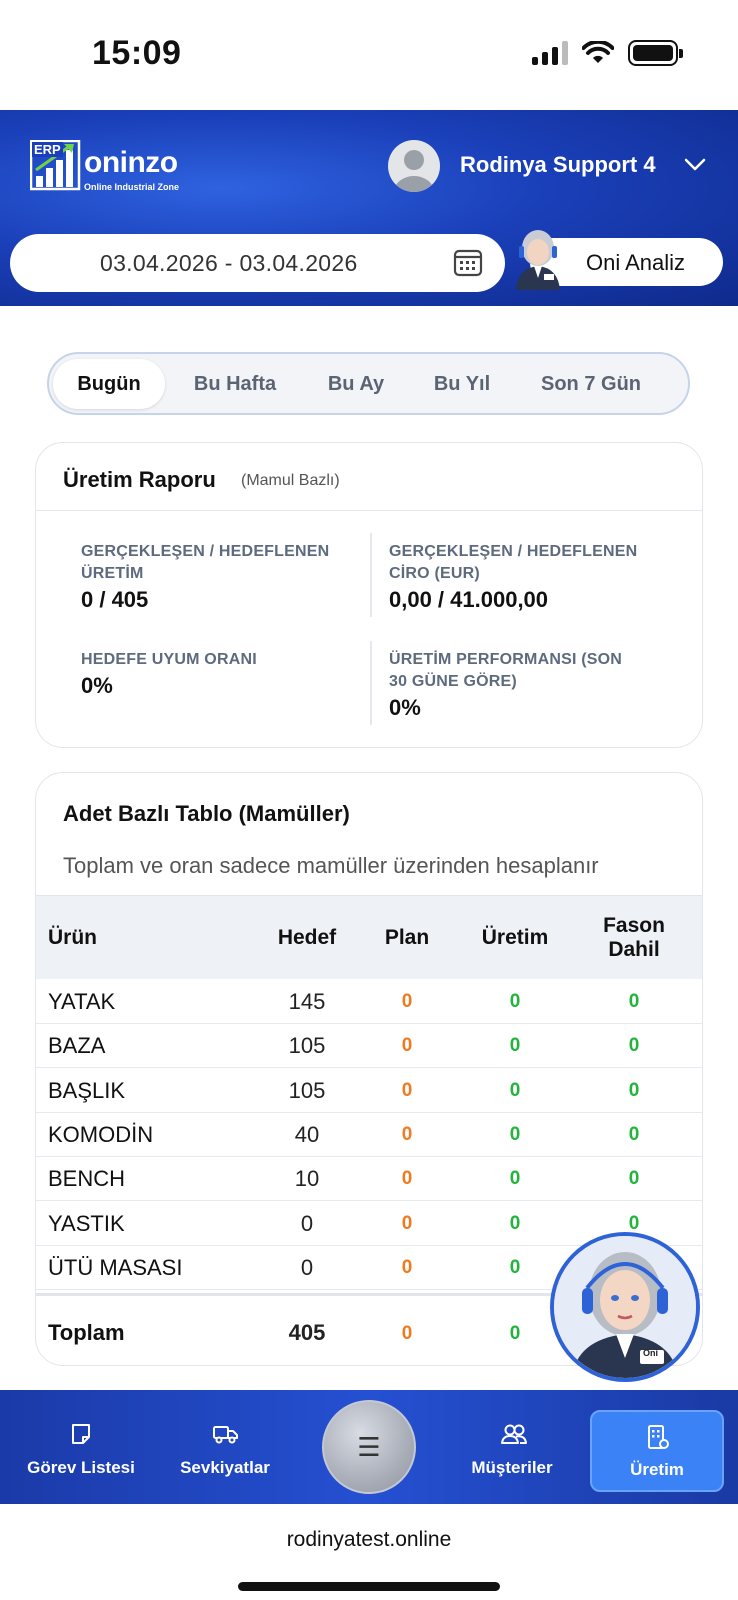 Image resolution: width=738 pixels, height=1600 pixels. Describe the element at coordinates (307, 937) in the screenshot. I see `th-target: Hedef` at that location.